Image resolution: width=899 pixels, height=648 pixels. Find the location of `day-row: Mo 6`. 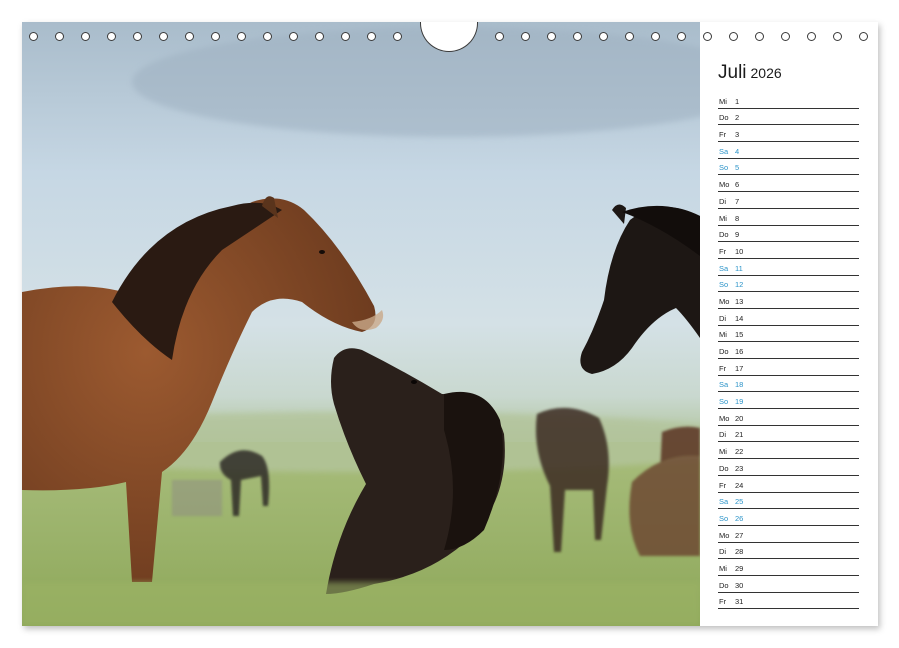

day-row: Mo 6 is located at coordinates (788, 183).